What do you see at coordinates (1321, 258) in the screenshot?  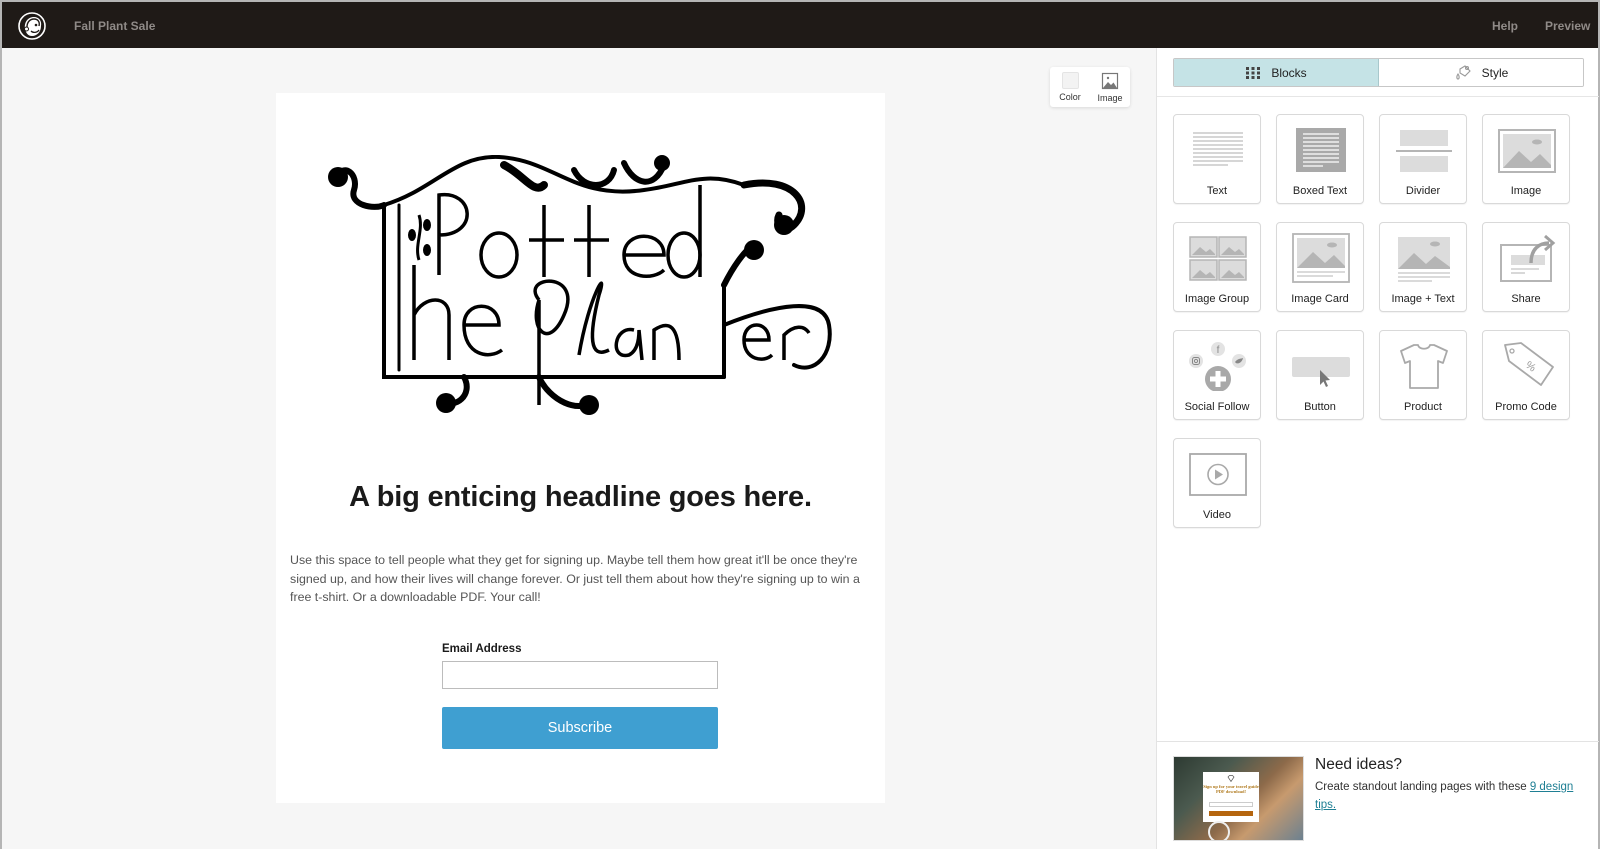 I see `image-card-icon` at bounding box center [1321, 258].